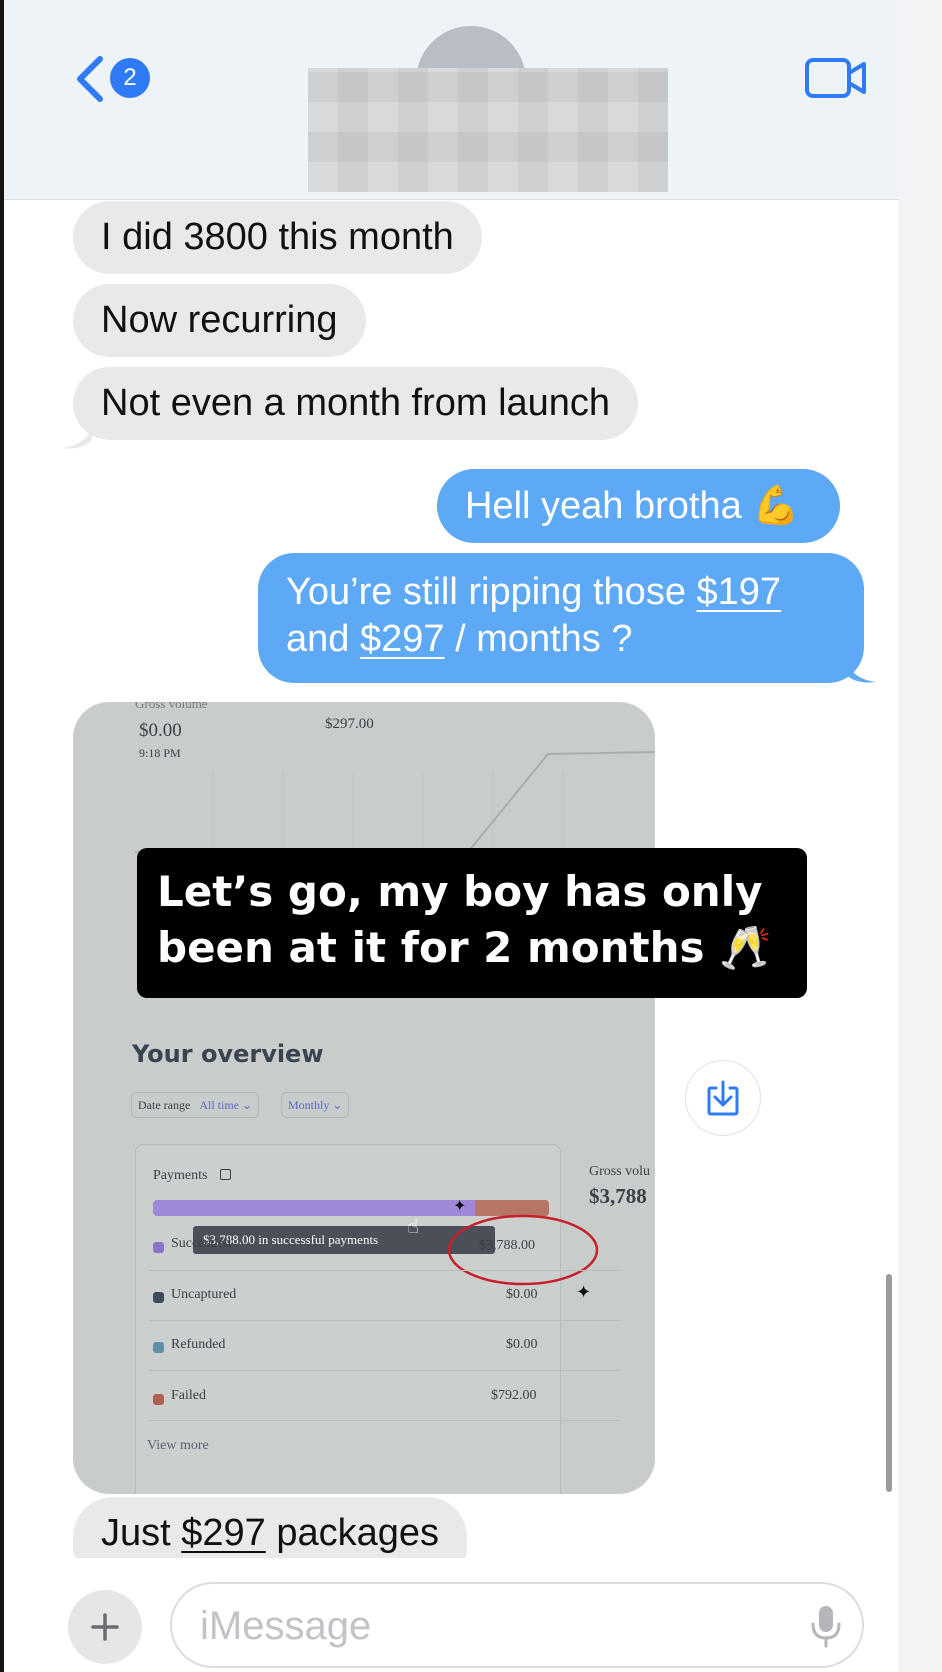 The width and height of the screenshot is (942, 1672). What do you see at coordinates (158, 1347) in the screenshot?
I see `refunded-legend` at bounding box center [158, 1347].